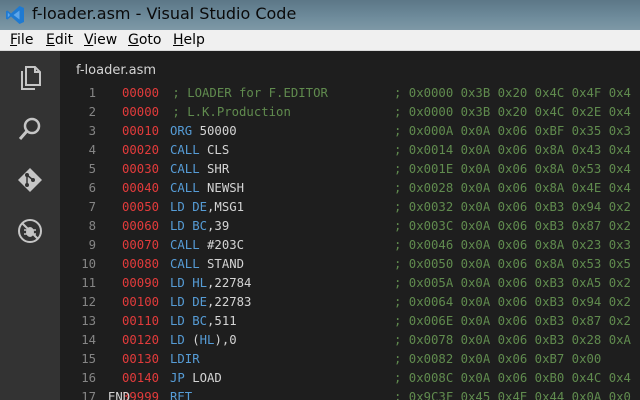  What do you see at coordinates (512, 169) in the screenshot?
I see `code-hex-comment: ; 0x001E 0x0A 0x06 0x8A 0x53 0x4` at bounding box center [512, 169].